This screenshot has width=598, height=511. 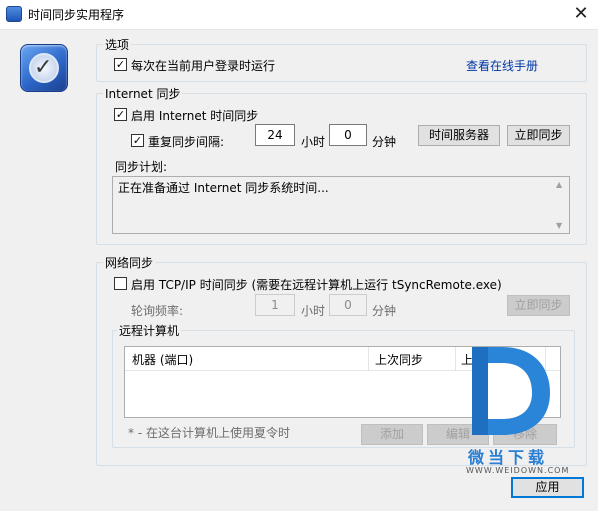 What do you see at coordinates (384, 142) in the screenshot?
I see `internet-minutes-unit: 分钟` at bounding box center [384, 142].